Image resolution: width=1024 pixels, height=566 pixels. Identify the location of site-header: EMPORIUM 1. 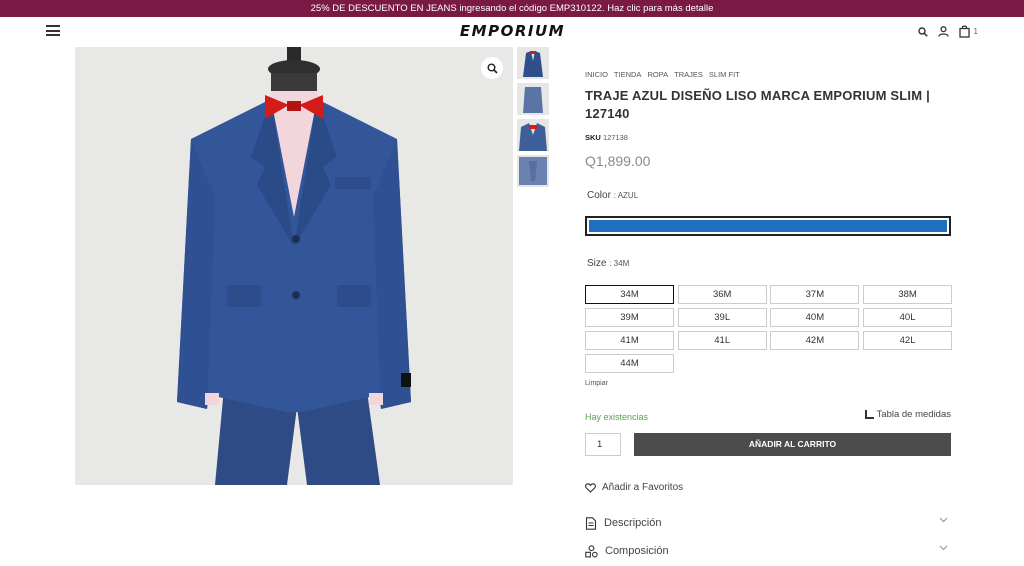
(512, 32).